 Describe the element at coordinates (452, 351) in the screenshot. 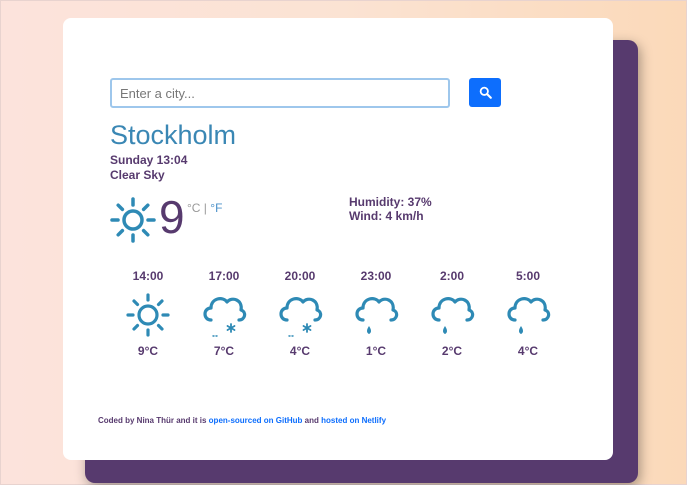

I see `forecast-temperature: 2°C` at that location.